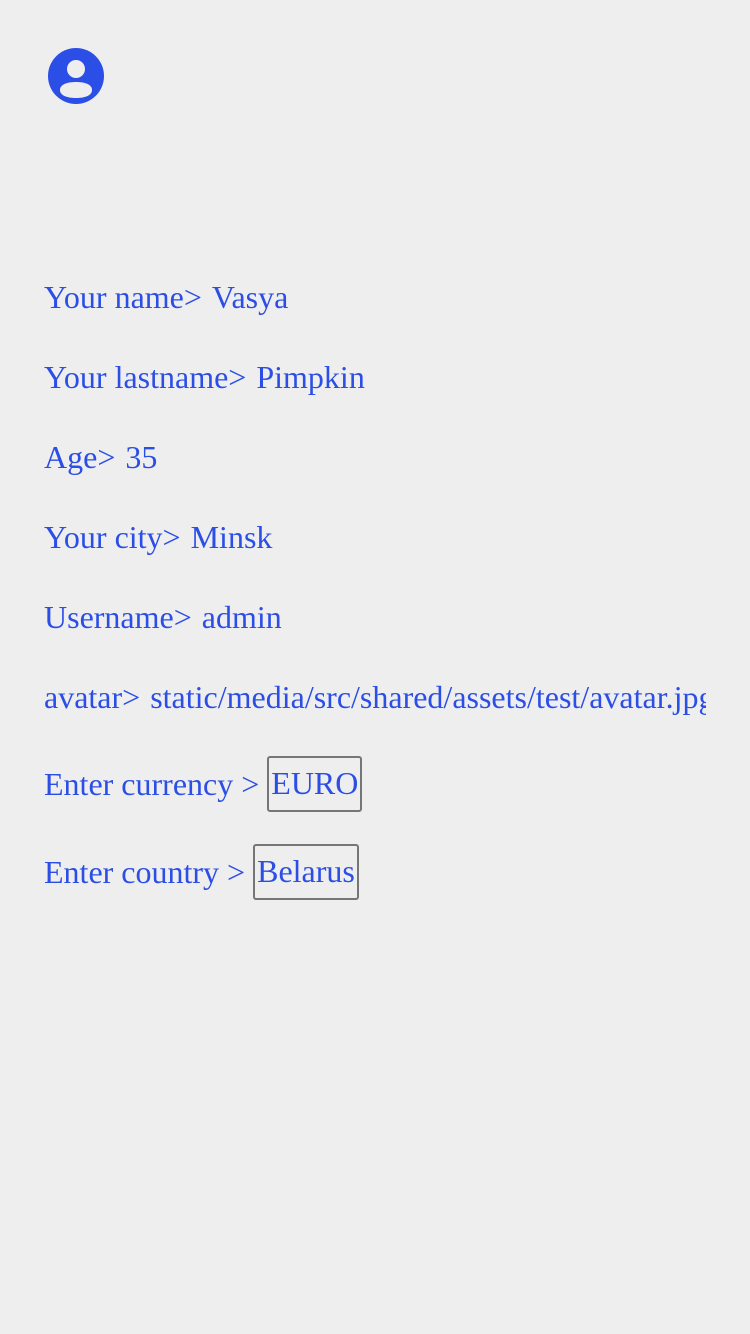 The image size is (750, 1334). Describe the element at coordinates (375, 377) in the screenshot. I see `lastname-row: Your lastname> Pimpkin` at that location.